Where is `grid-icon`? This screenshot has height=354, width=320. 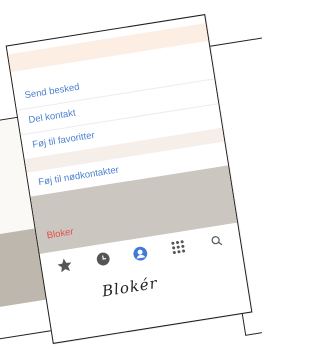 grid-icon is located at coordinates (178, 247).